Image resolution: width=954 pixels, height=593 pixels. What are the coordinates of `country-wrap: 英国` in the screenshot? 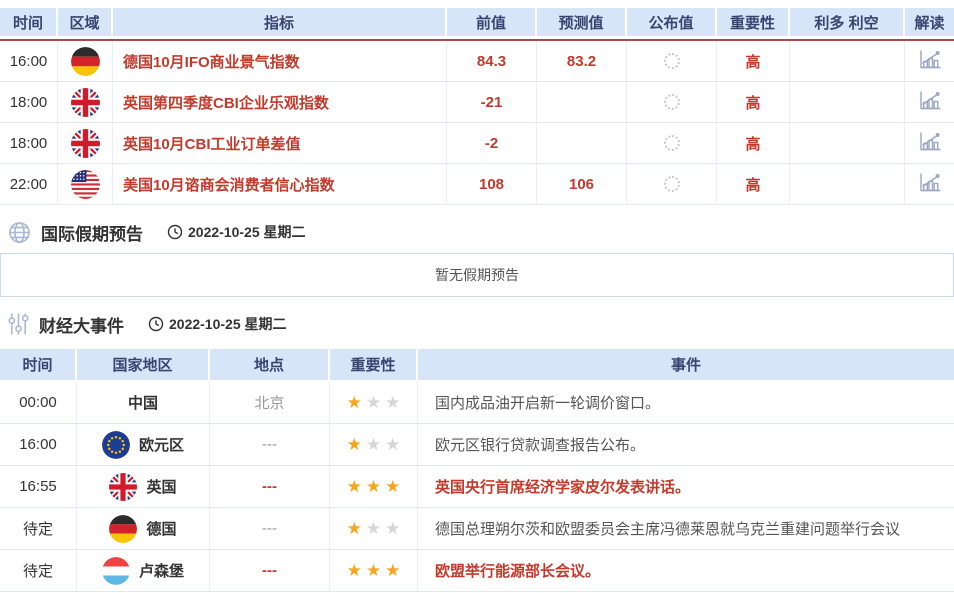 It's located at (143, 486).